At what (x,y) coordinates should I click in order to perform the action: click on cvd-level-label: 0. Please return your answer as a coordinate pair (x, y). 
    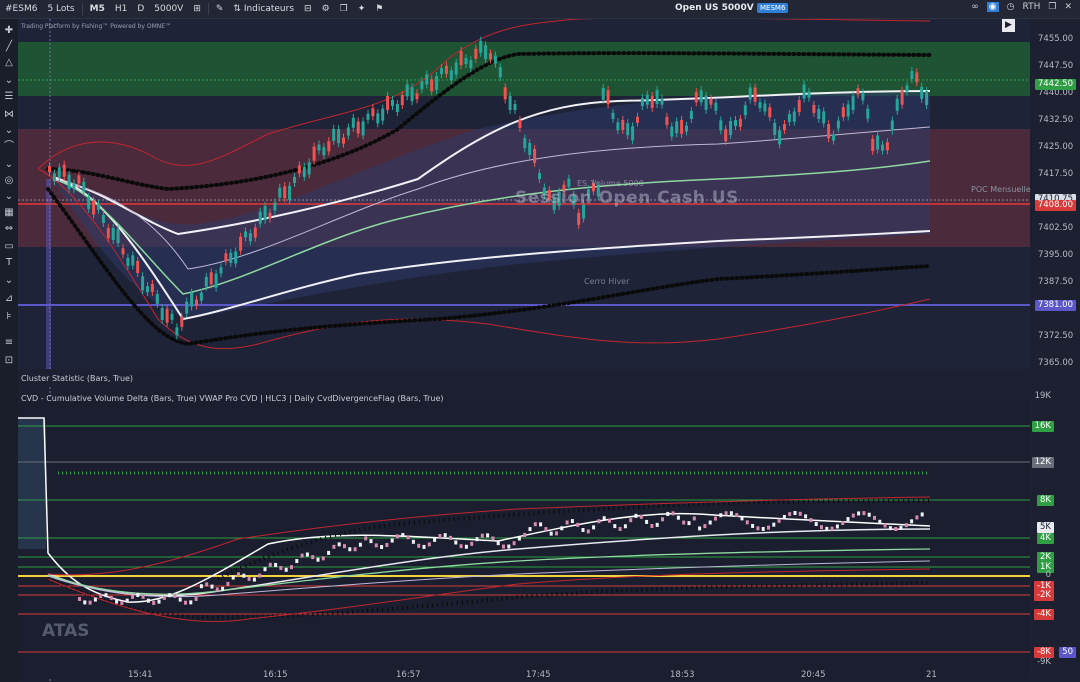
    Looking at the image, I should click on (1048, 575).